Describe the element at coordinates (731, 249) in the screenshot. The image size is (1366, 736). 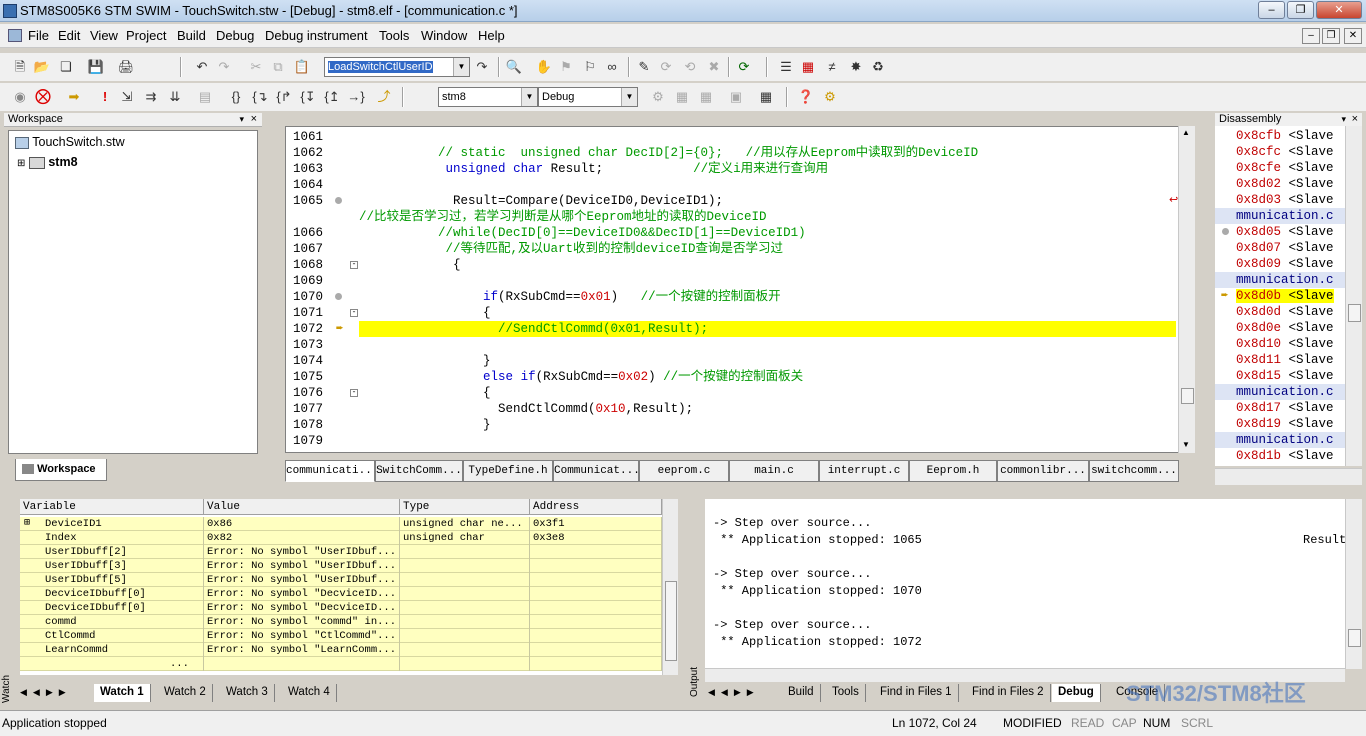
I see `code-line: 1067 //等待匹配,及以Uart收到的控制deviceID查询是否学习过` at that location.